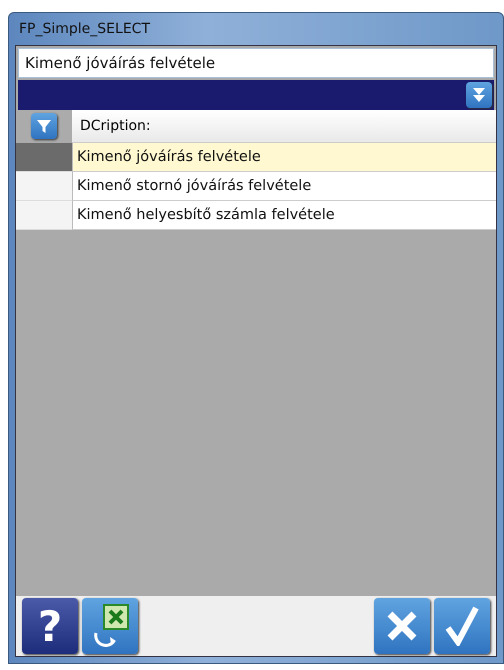  What do you see at coordinates (284, 215) in the screenshot?
I see `table-cell: Kimenő helyesbítő számla felvétele` at bounding box center [284, 215].